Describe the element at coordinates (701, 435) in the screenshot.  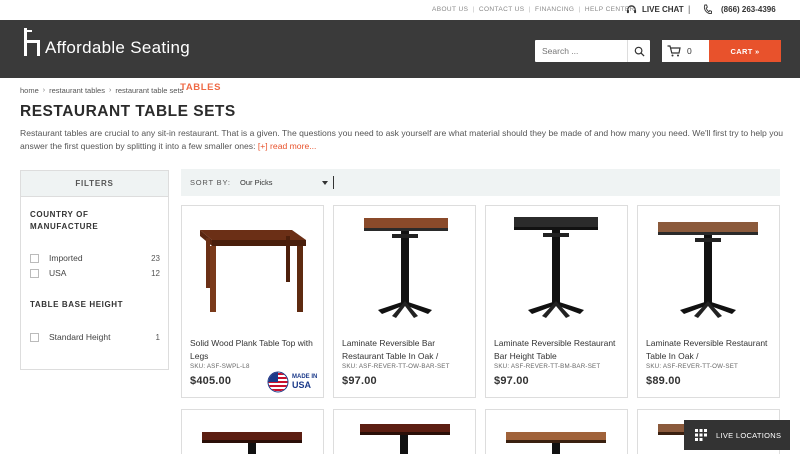
I see `grid-icon` at that location.